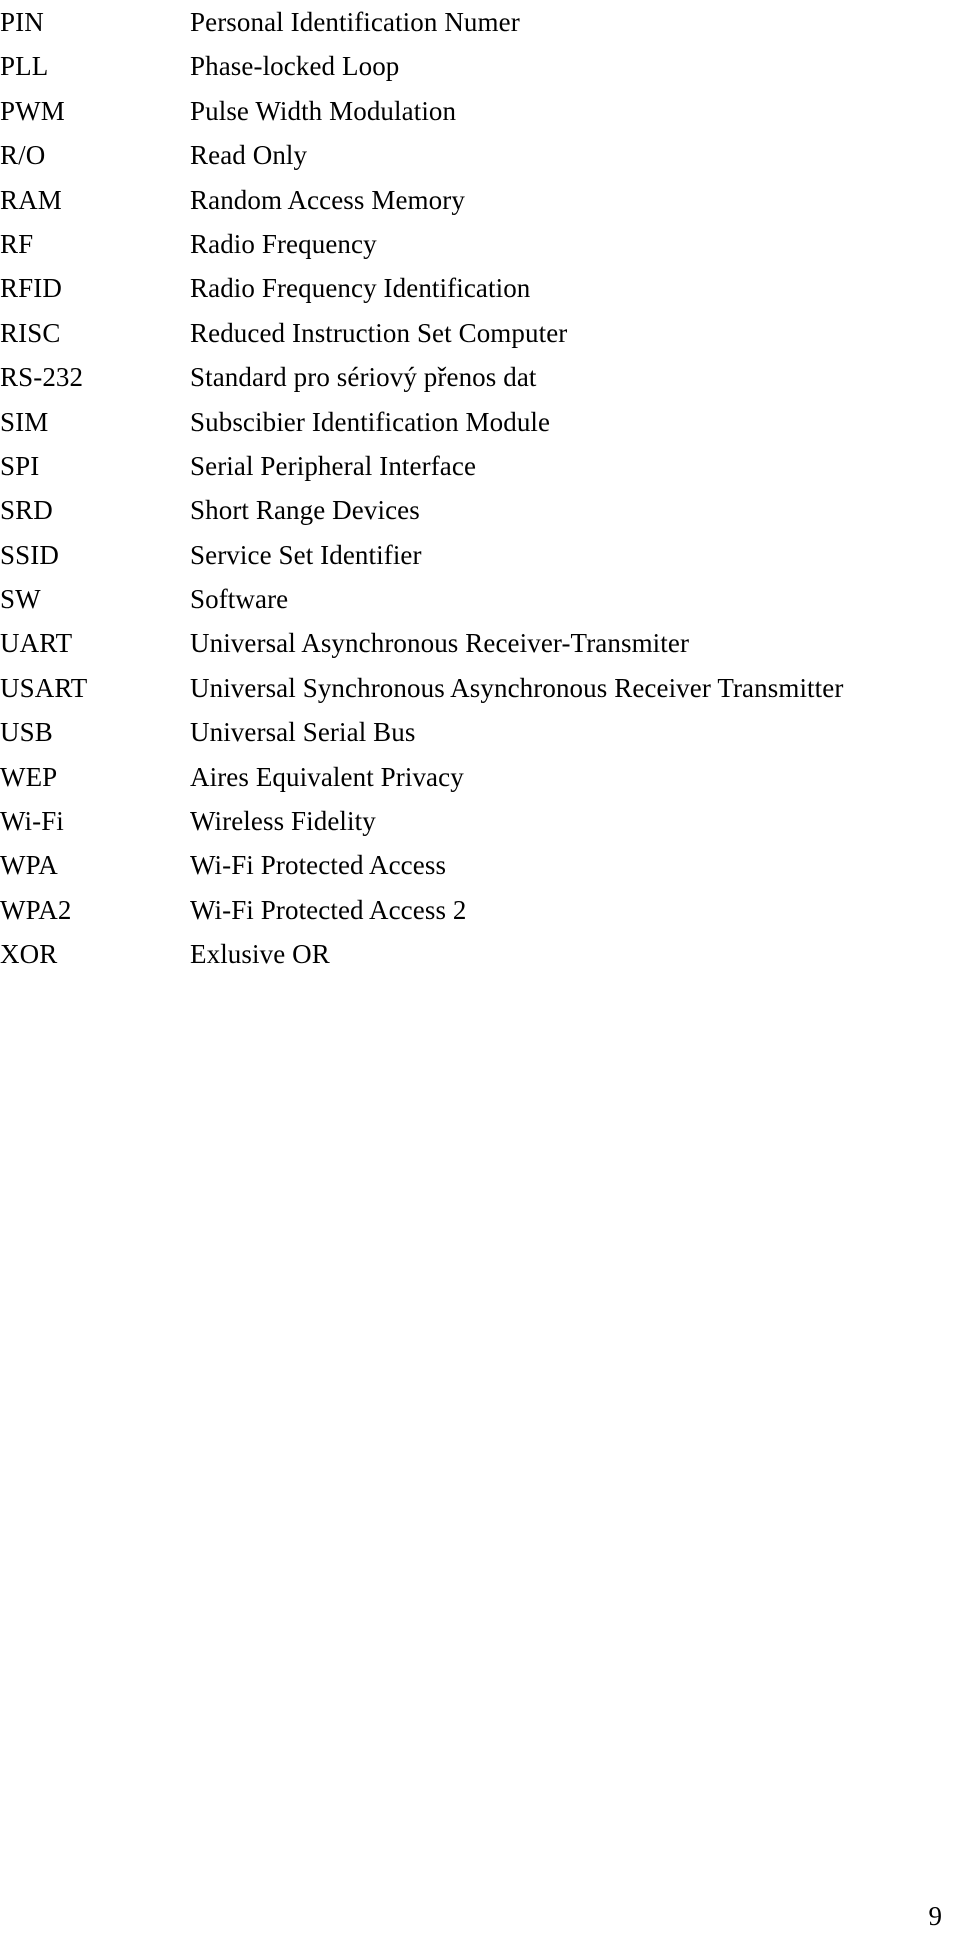  Describe the element at coordinates (480, 155) in the screenshot. I see `glossary-row: R/O Read Only` at that location.